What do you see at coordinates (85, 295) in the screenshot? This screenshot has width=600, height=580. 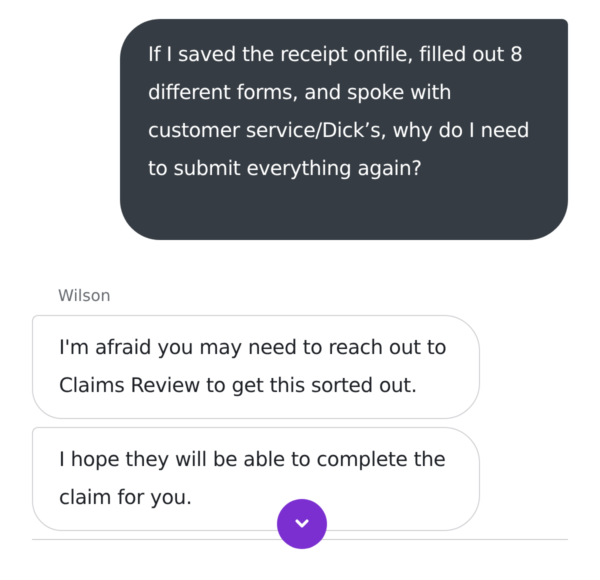 I see `sender-name: Wilson` at bounding box center [85, 295].